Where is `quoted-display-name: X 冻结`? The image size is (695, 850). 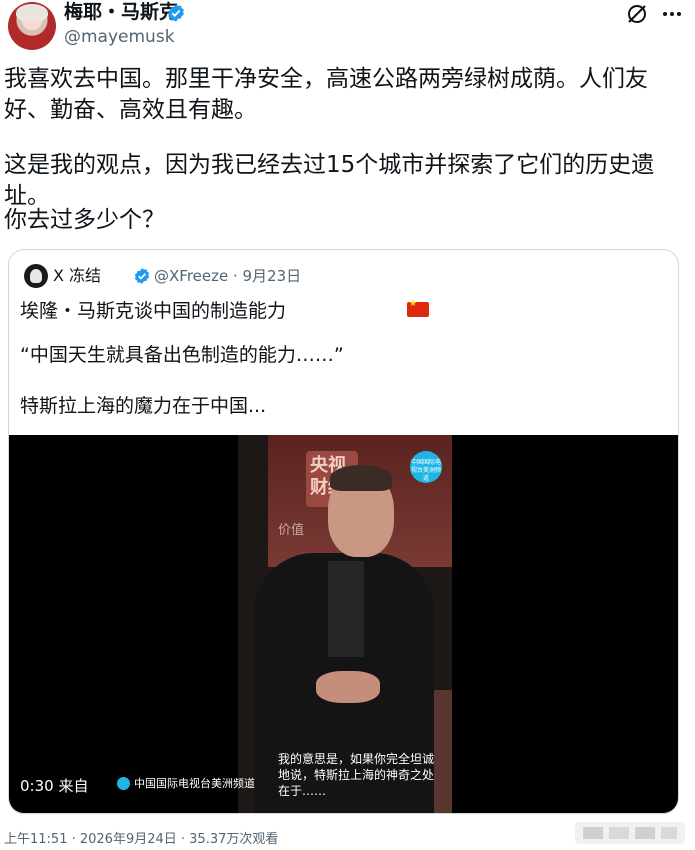
quoted-display-name: X 冻结 is located at coordinates (77, 276).